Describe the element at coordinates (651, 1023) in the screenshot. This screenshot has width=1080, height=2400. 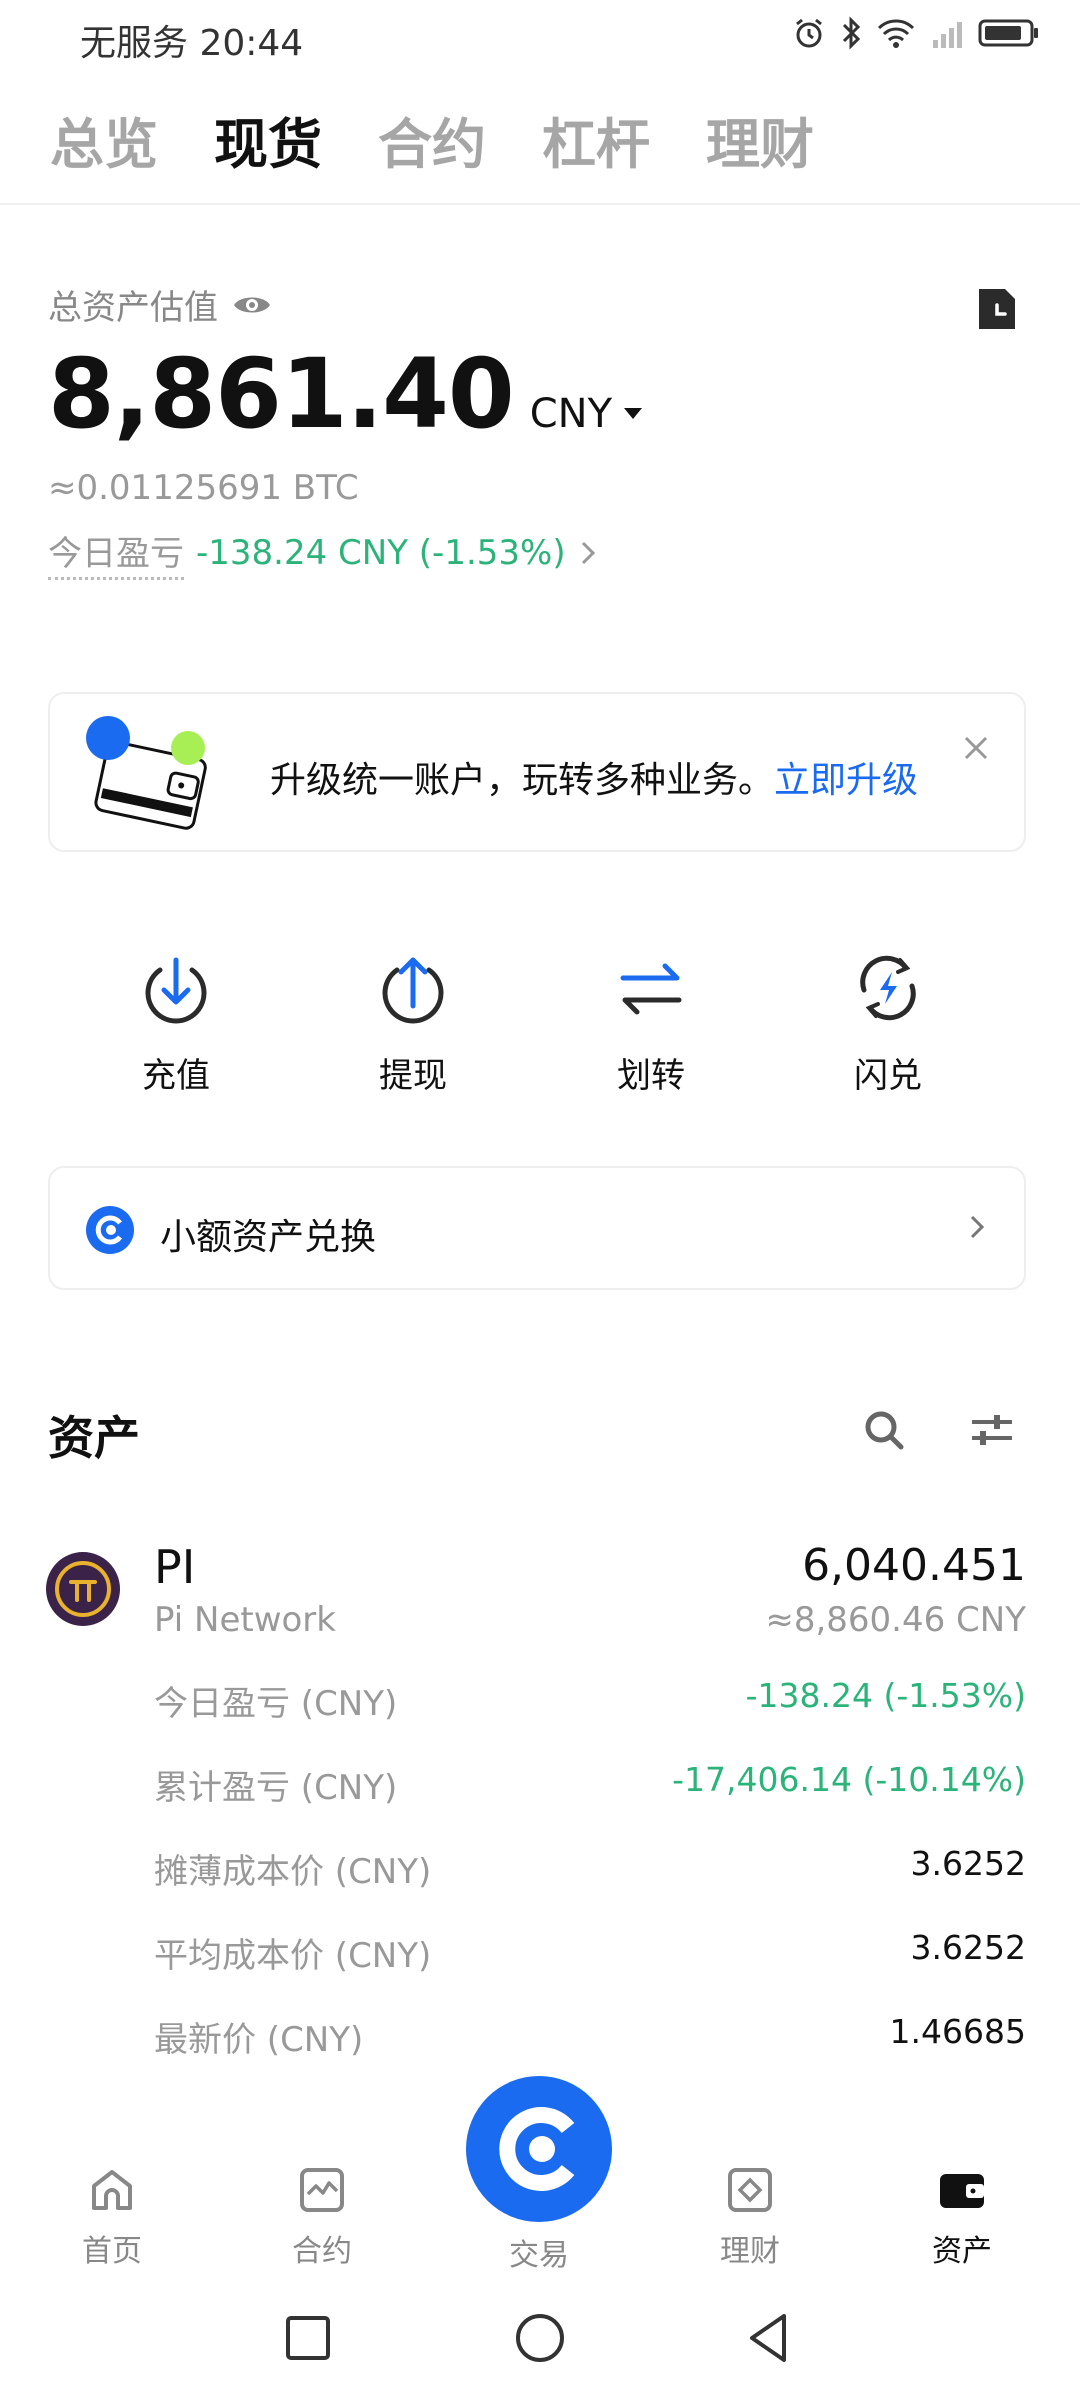
I see `transfer-button: 划转` at that location.